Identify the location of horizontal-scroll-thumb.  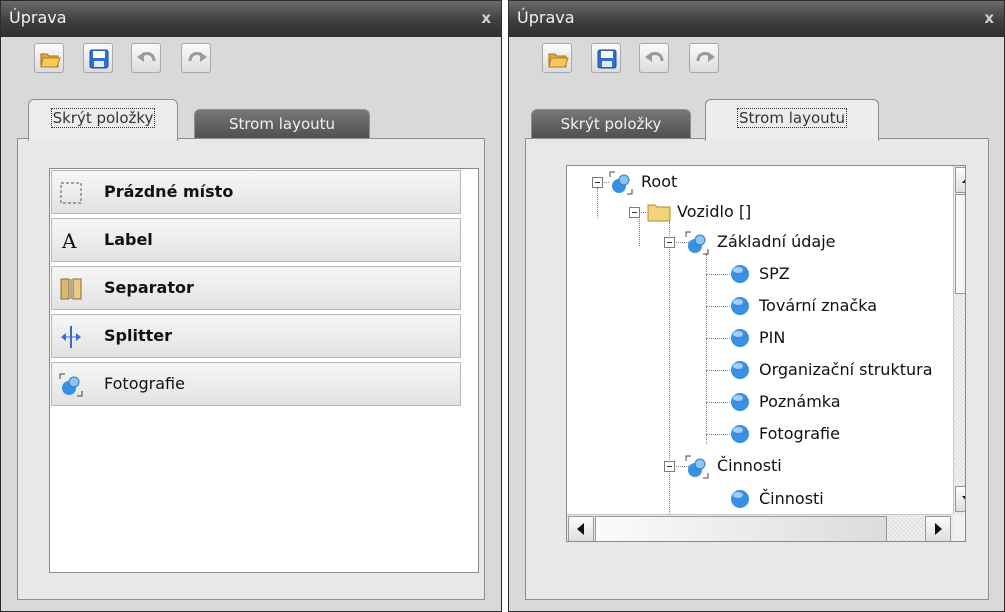
(741, 528).